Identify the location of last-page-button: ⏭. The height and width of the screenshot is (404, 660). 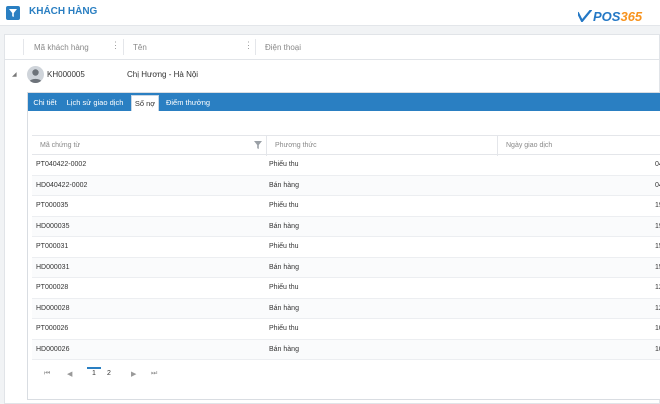
(154, 374).